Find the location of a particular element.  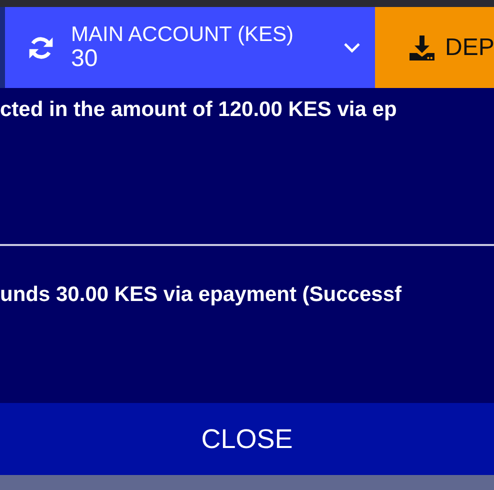

notification-text: unds 30.00 KES via epayment (Successf is located at coordinates (201, 294).